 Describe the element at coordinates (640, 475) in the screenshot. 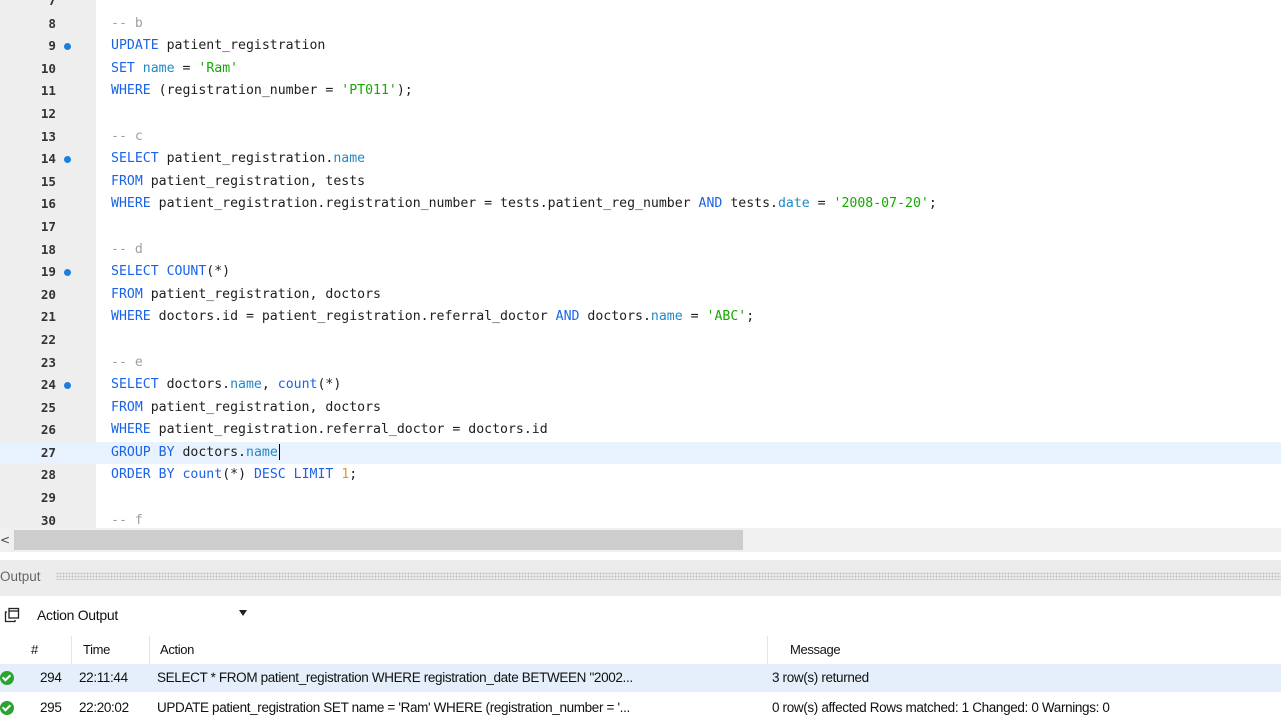

I see `code-line: 28 ORDER BY count(*) DESC LIMIT 1;` at that location.